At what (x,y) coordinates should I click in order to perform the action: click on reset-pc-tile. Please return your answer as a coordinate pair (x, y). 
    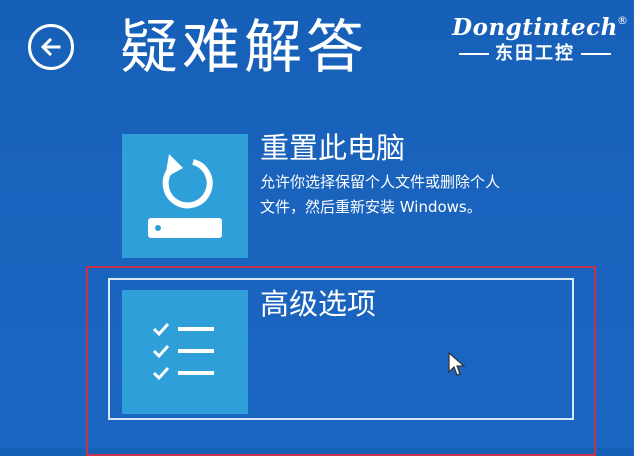
    Looking at the image, I should click on (185, 196).